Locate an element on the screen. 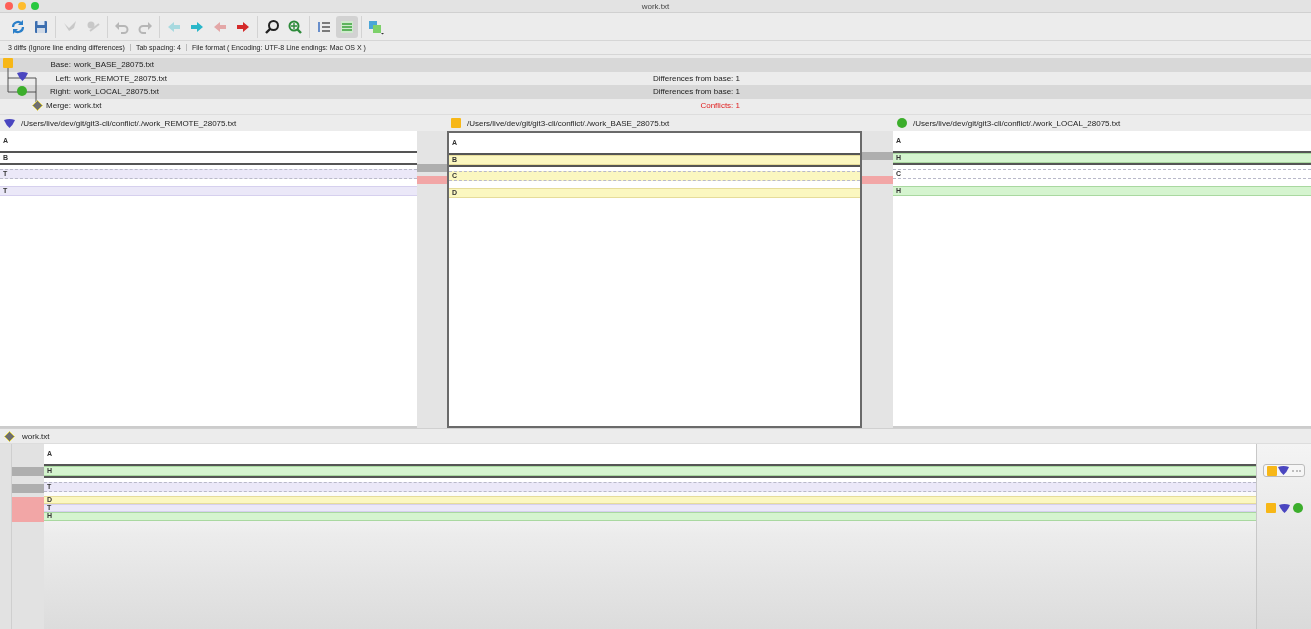 Image resolution: width=1311 pixels, height=629 pixels. window-title: work.txt is located at coordinates (655, 6).